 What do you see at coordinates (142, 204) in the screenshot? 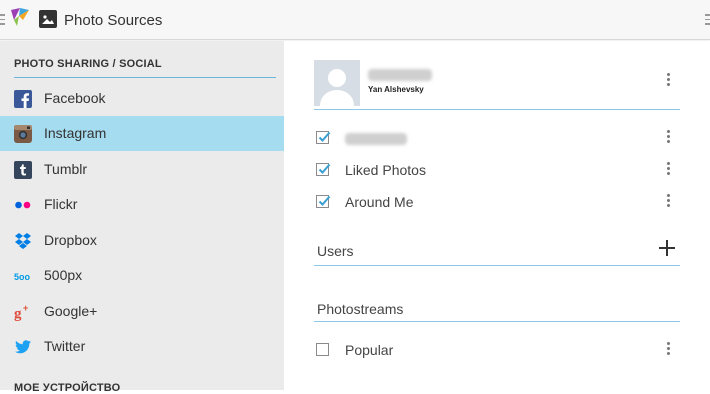
I see `sidebar-item-flickr: Flickr` at bounding box center [142, 204].